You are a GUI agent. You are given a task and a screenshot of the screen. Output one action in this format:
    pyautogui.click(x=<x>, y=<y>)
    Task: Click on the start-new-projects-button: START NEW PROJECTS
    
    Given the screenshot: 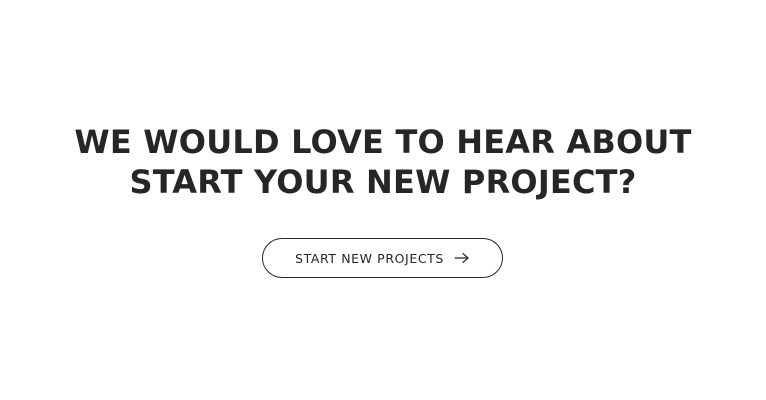 What is the action you would take?
    pyautogui.click(x=382, y=258)
    